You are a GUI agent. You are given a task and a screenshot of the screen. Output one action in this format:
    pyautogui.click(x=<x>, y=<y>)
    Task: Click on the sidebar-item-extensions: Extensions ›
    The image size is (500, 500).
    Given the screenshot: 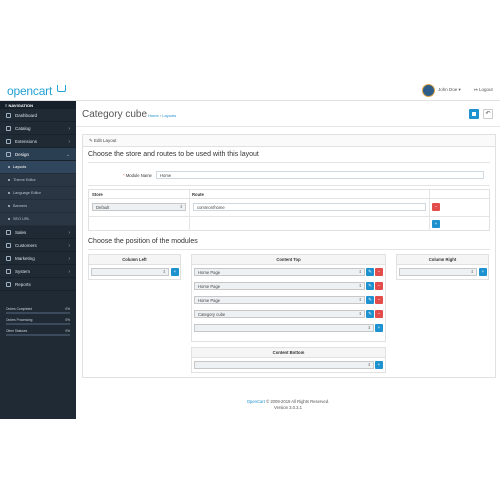 What is the action you would take?
    pyautogui.click(x=38, y=141)
    